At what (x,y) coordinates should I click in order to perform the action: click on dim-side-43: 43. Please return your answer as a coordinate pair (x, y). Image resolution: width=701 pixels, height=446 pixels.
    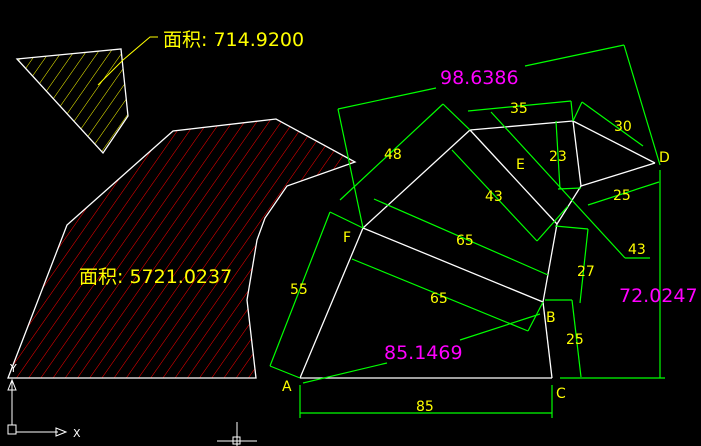
    Looking at the image, I should click on (637, 250).